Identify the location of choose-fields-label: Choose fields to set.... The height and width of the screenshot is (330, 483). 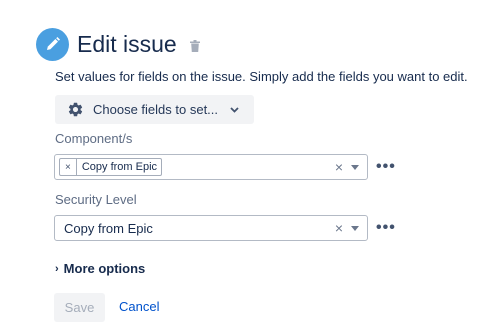
(156, 109).